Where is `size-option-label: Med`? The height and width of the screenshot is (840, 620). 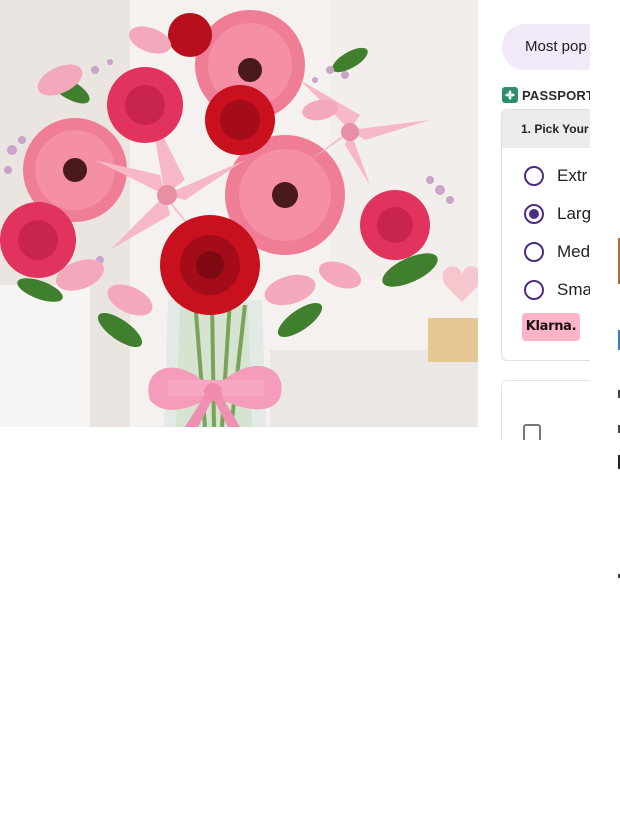 size-option-label: Med is located at coordinates (573, 251).